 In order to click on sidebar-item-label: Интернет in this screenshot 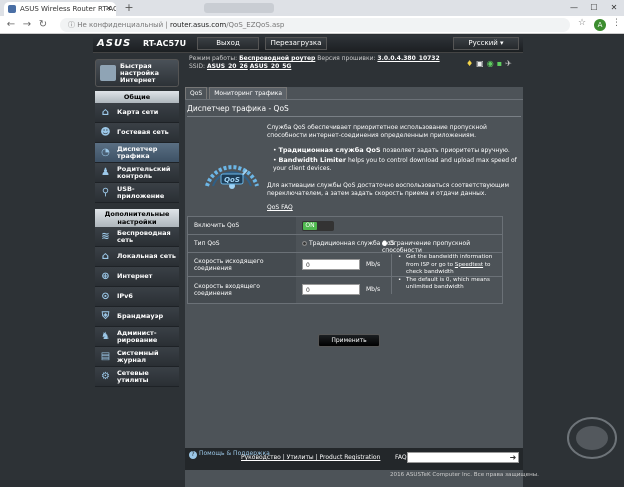, I will do `click(135, 276)`.